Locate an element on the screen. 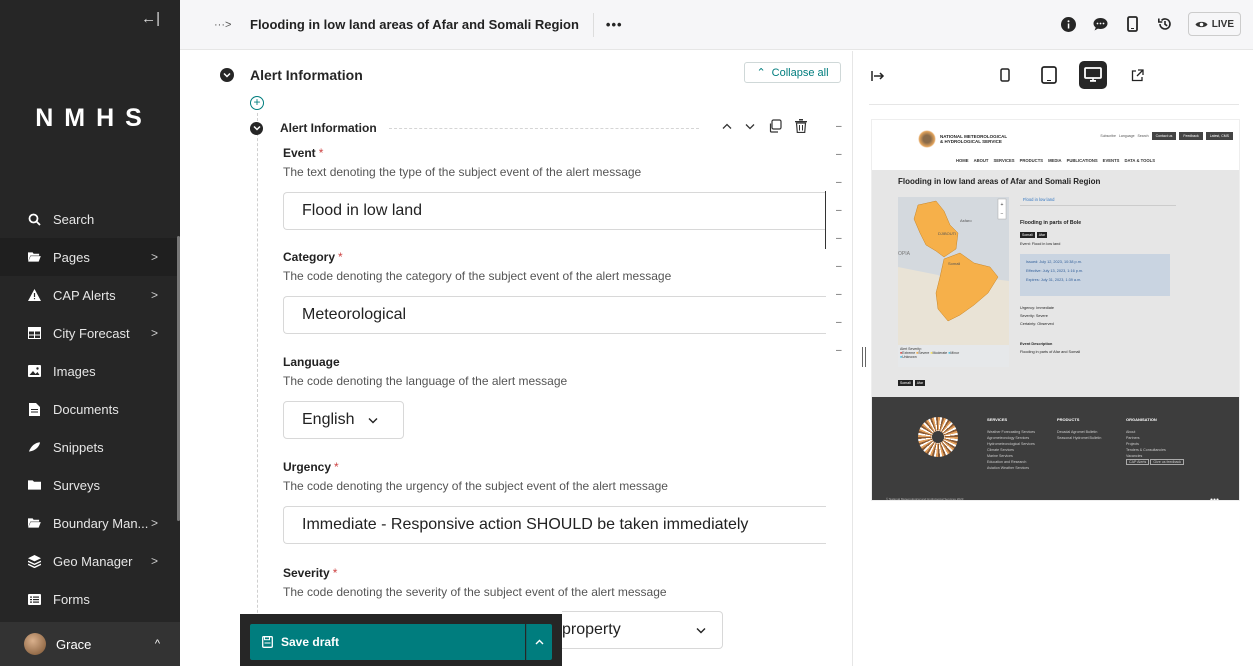 The height and width of the screenshot is (666, 1253). tablet-size-icon is located at coordinates (1049, 75).